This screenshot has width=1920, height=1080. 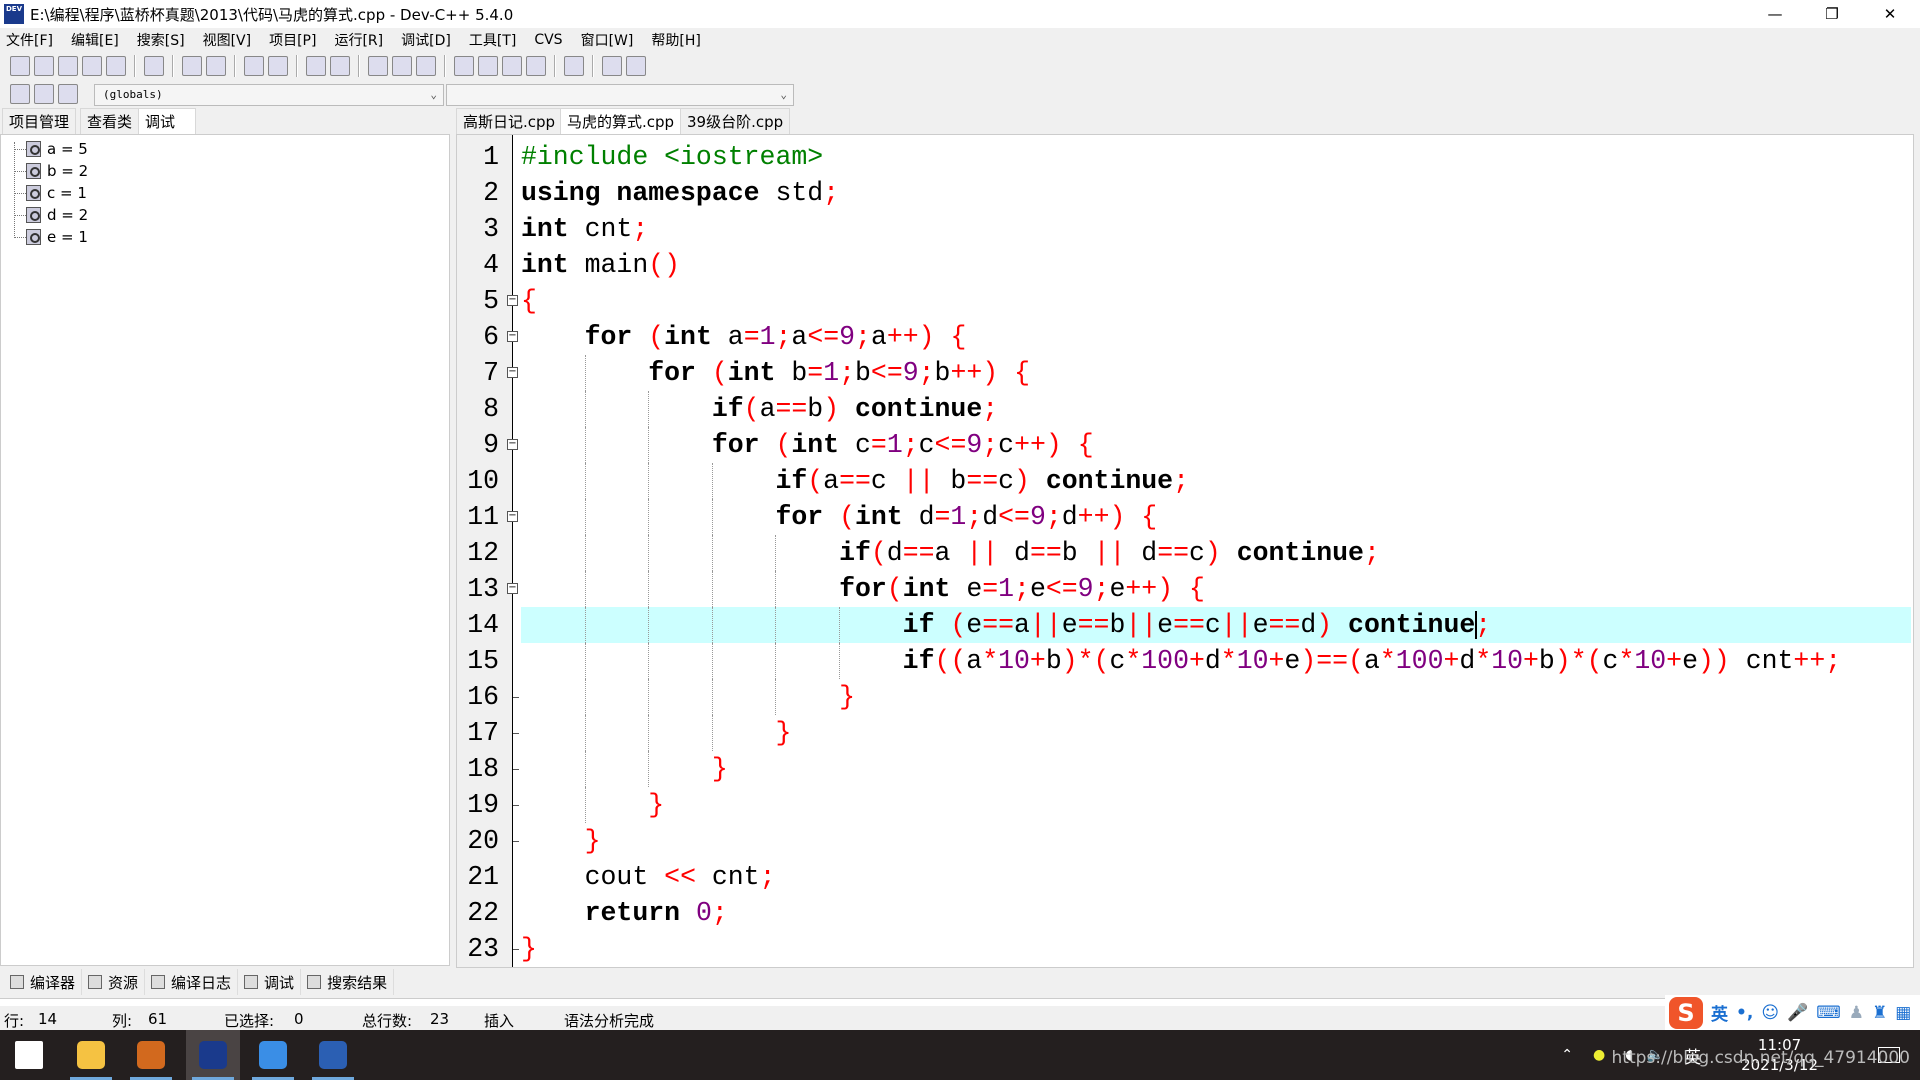 What do you see at coordinates (636, 66) in the screenshot?
I see `stop-icon` at bounding box center [636, 66].